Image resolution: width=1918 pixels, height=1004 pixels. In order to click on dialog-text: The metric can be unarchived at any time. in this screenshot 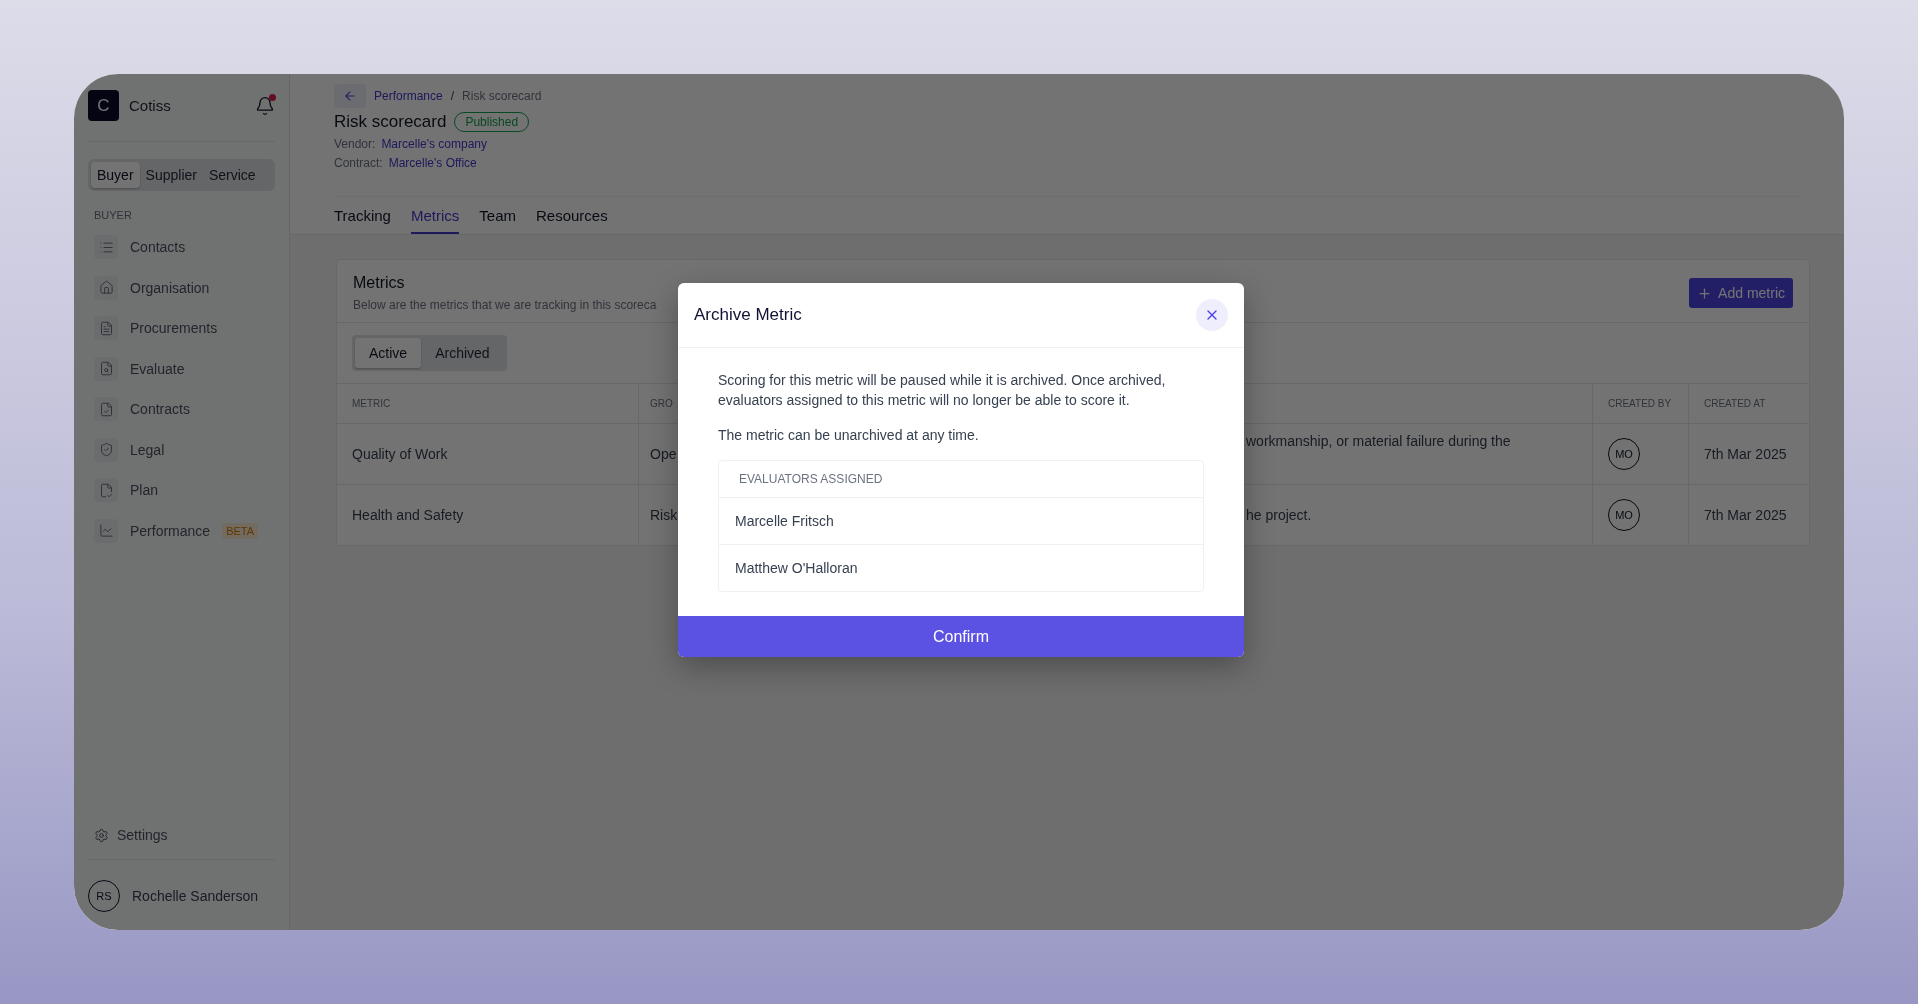, I will do `click(849, 435)`.